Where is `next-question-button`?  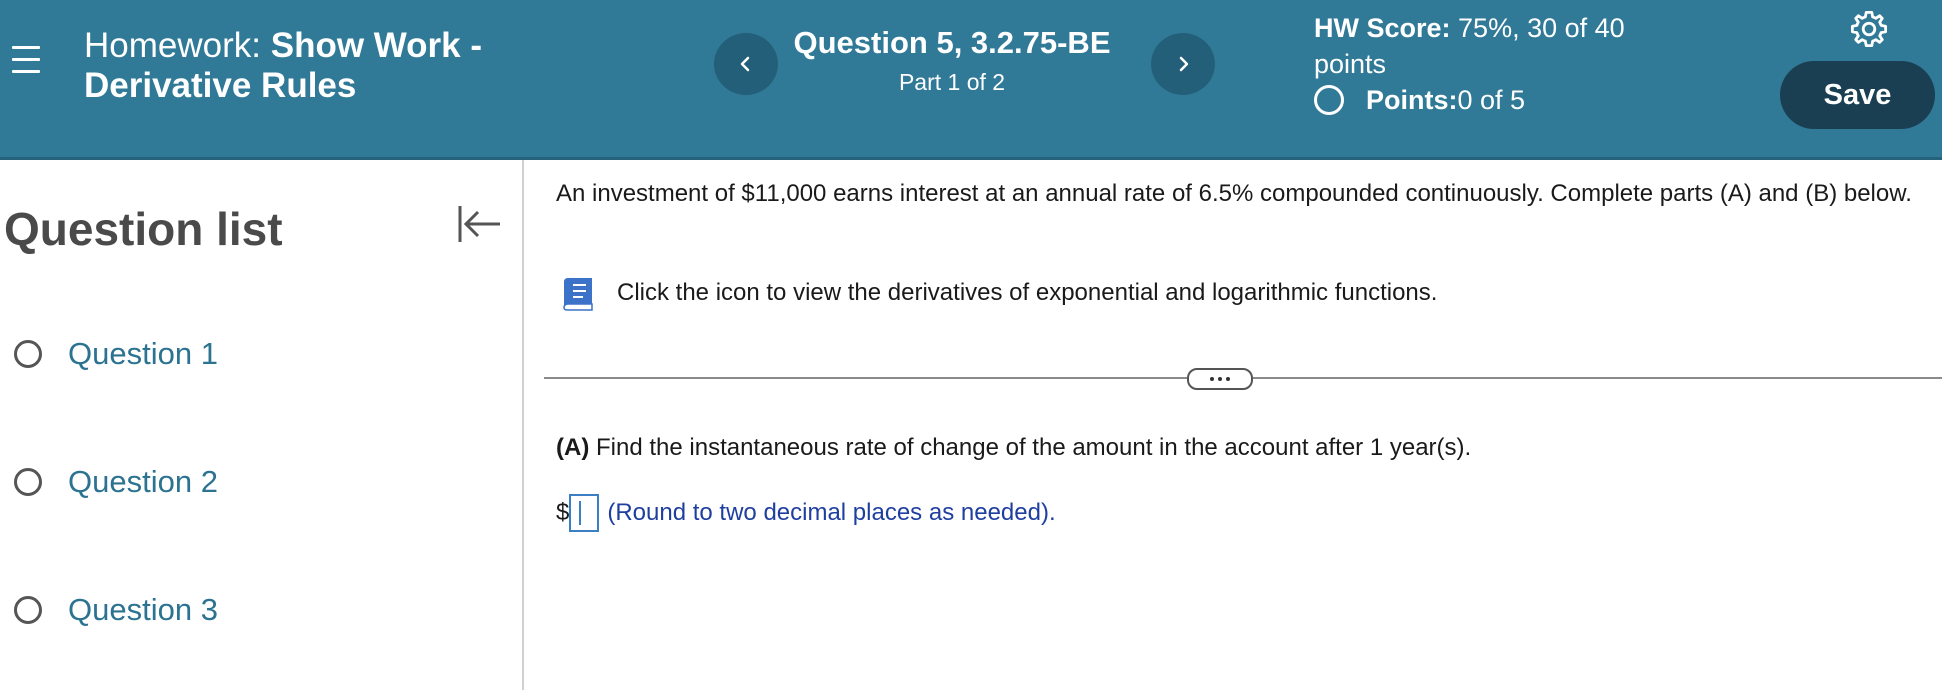
next-question-button is located at coordinates (1183, 64).